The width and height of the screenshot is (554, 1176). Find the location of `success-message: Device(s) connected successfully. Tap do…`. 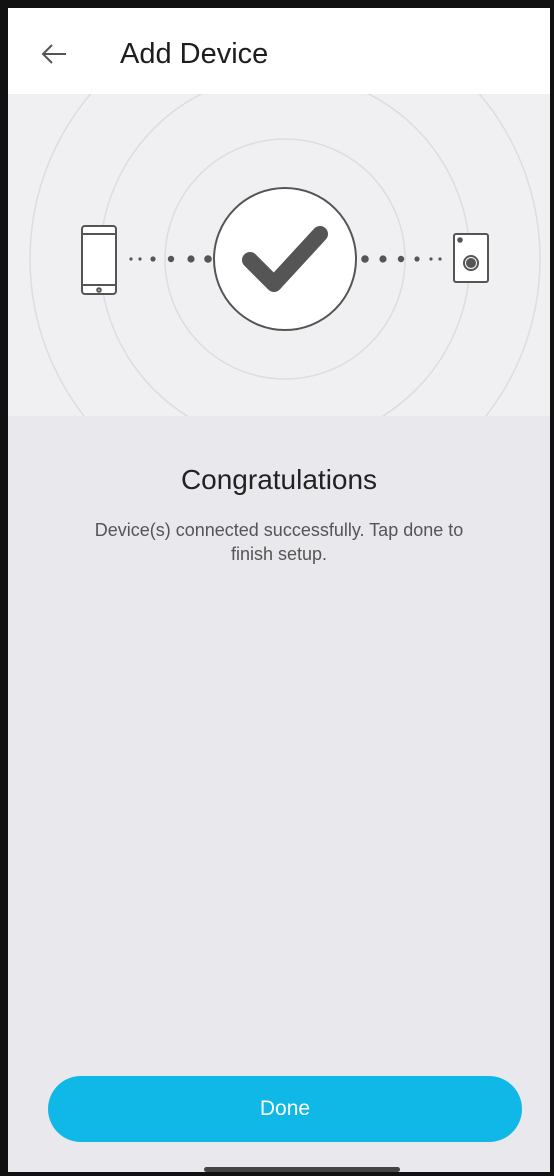

success-message: Device(s) connected successfully. Tap do… is located at coordinates (279, 542).